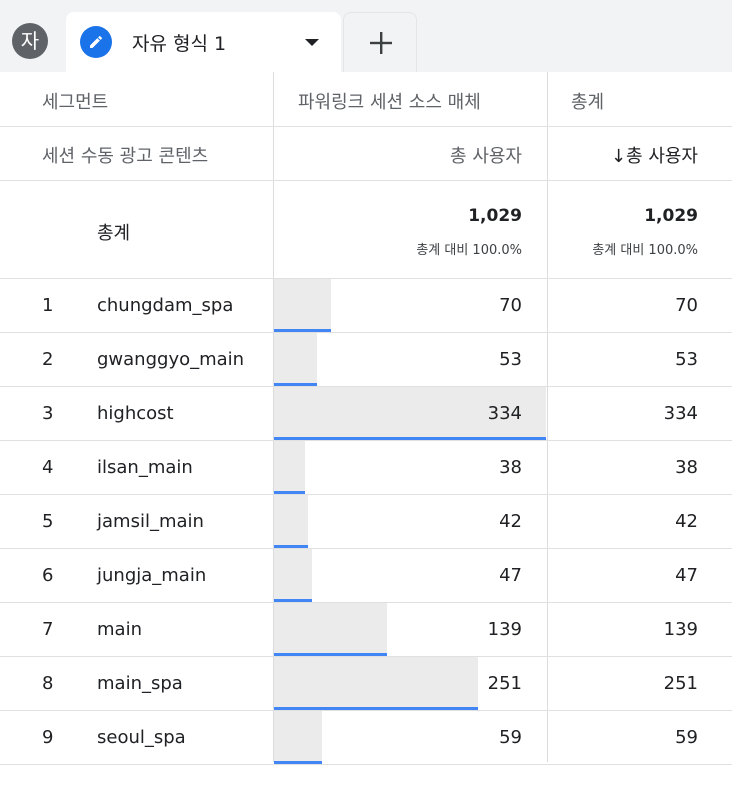 Image resolution: width=732 pixels, height=788 pixels. I want to click on row-name: ilsan_main, so click(145, 467).